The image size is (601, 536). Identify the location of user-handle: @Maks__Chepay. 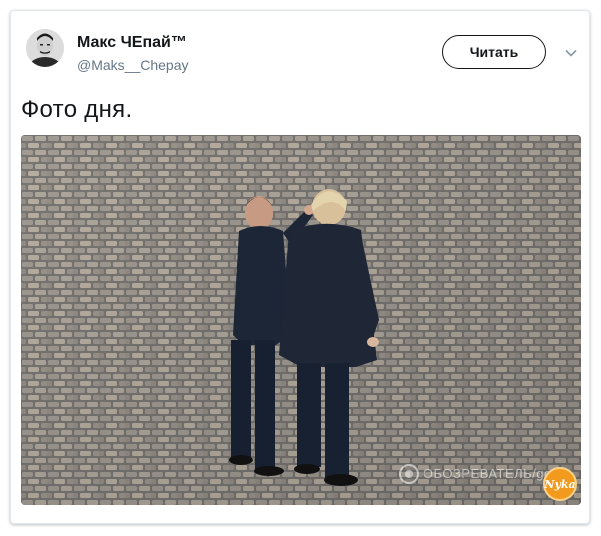
(133, 65).